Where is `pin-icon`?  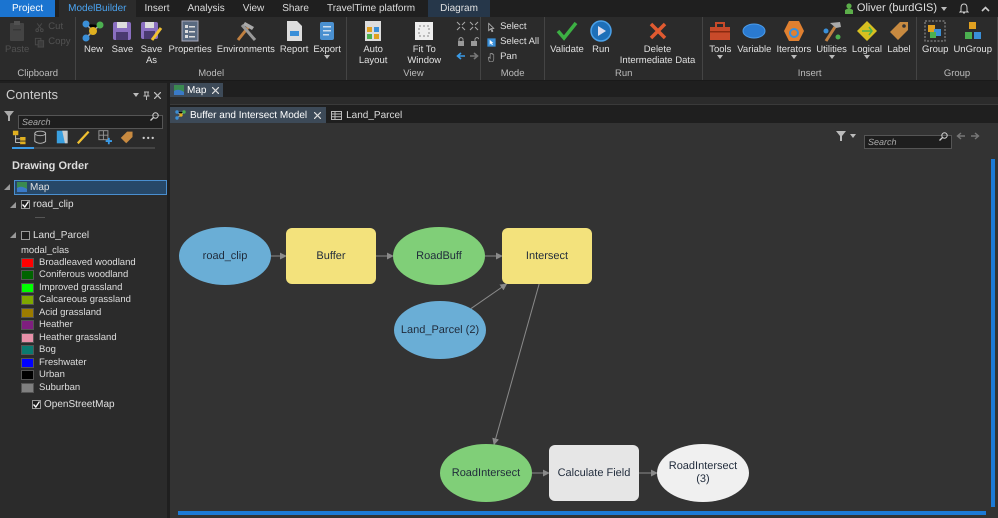 pin-icon is located at coordinates (146, 95).